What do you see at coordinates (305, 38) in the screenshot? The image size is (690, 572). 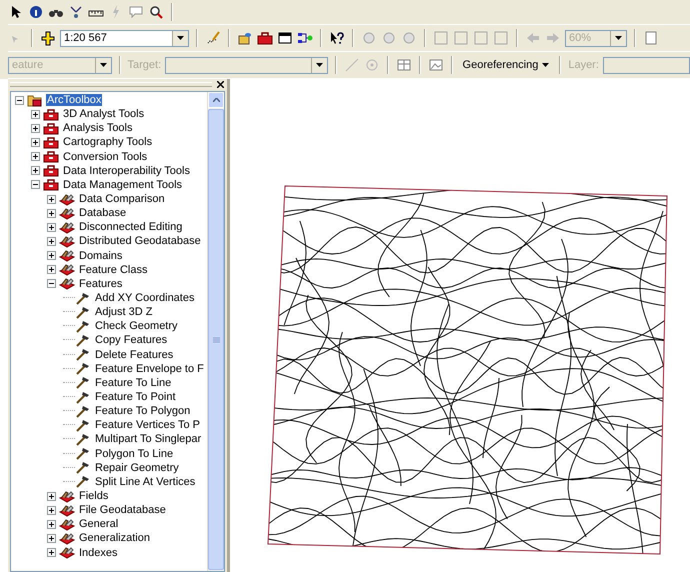 I see `model-builder-icon` at bounding box center [305, 38].